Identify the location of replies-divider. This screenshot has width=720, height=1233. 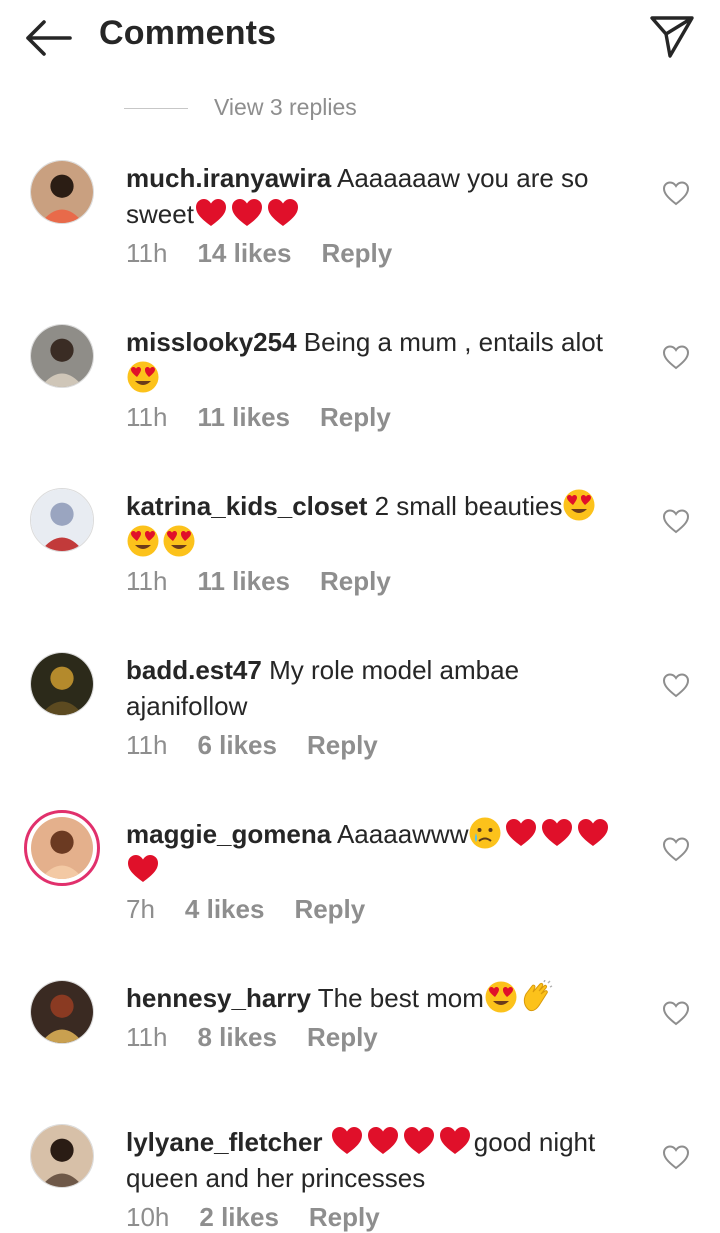
(156, 108).